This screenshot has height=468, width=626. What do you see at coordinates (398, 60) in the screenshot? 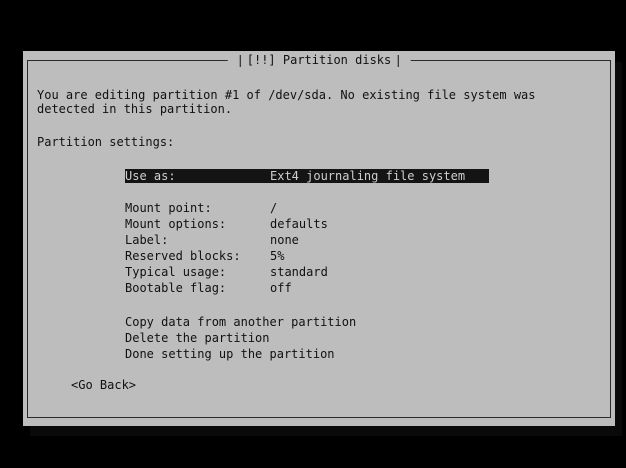
I see `title-right-tick` at bounding box center [398, 60].